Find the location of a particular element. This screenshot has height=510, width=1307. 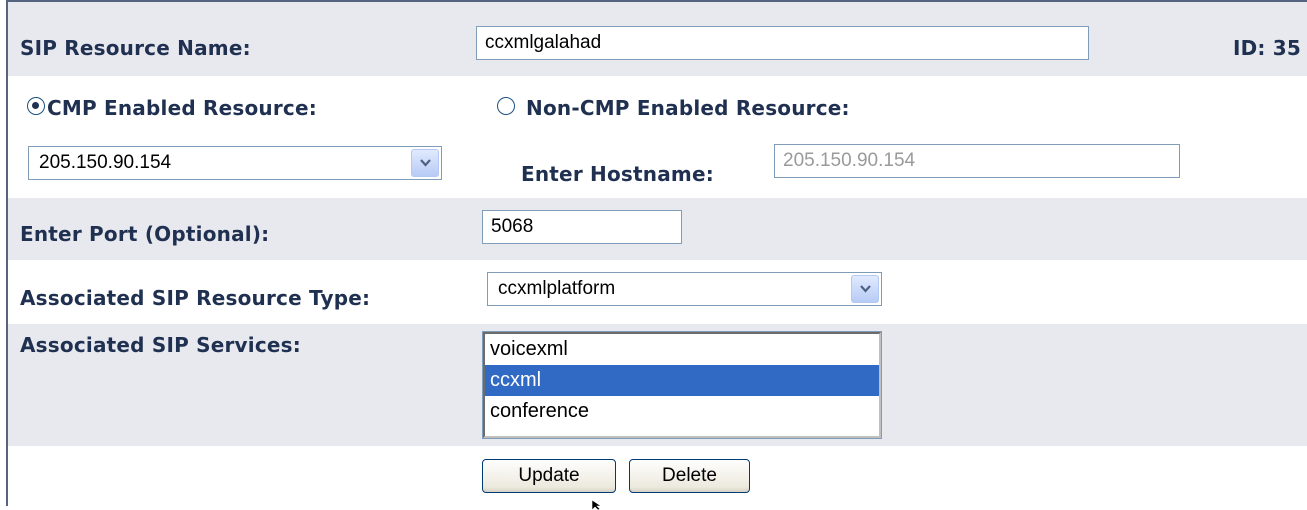

resource-name-input: ccxmlgalahad is located at coordinates (782, 43).